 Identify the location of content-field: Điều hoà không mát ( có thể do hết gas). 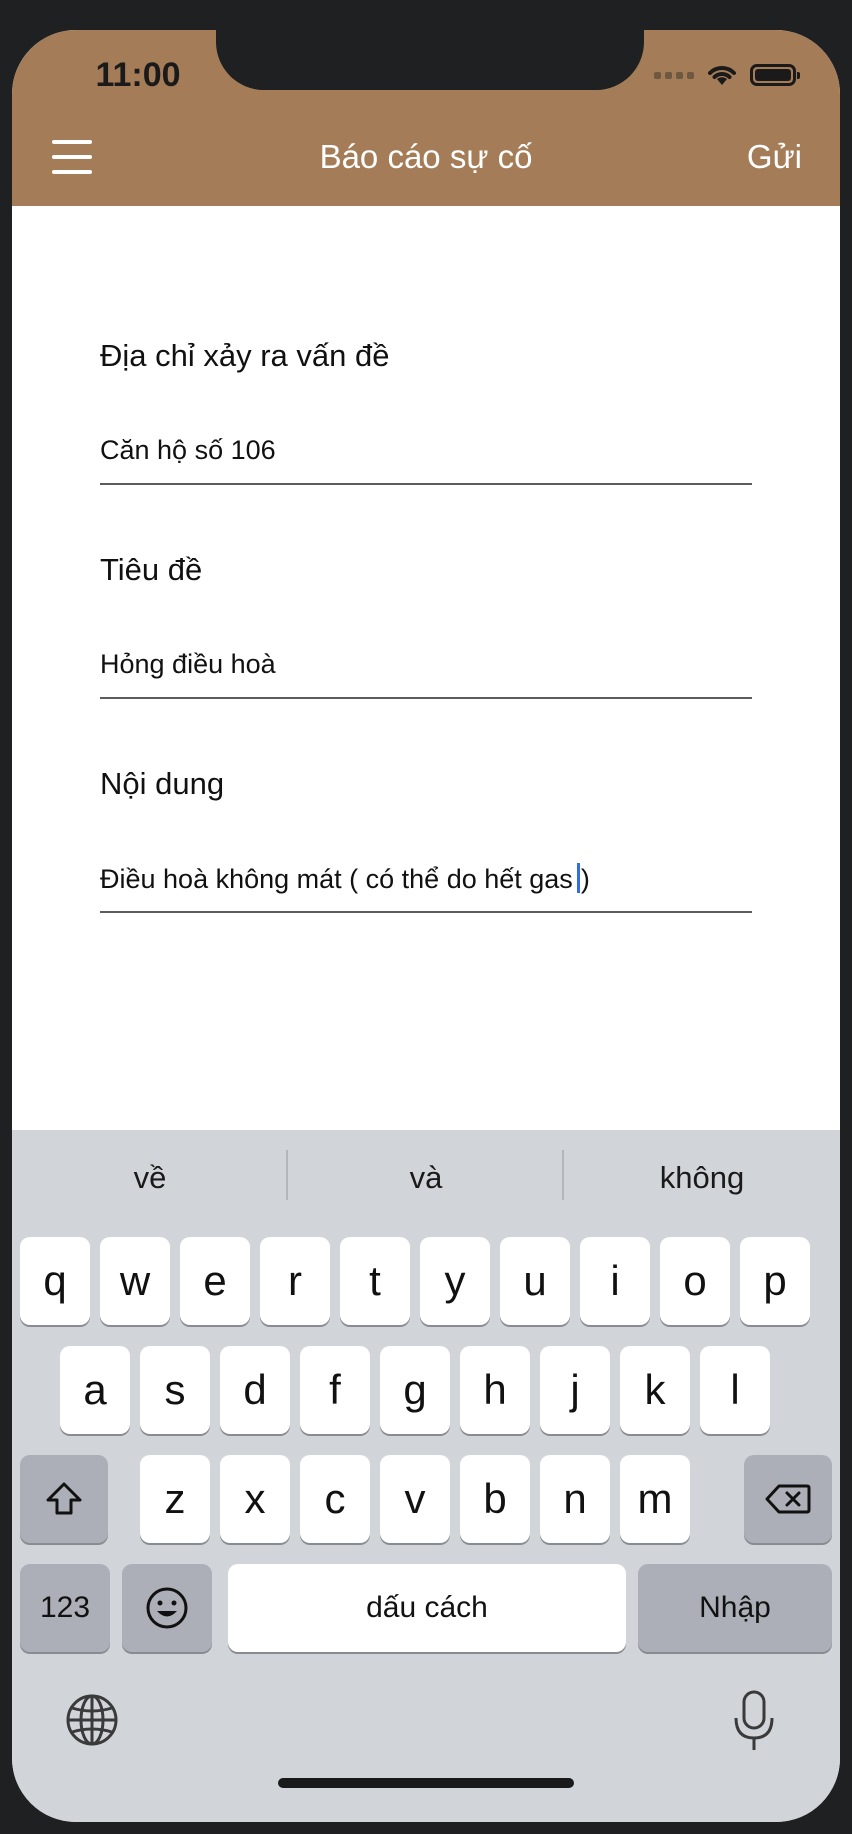
(426, 883).